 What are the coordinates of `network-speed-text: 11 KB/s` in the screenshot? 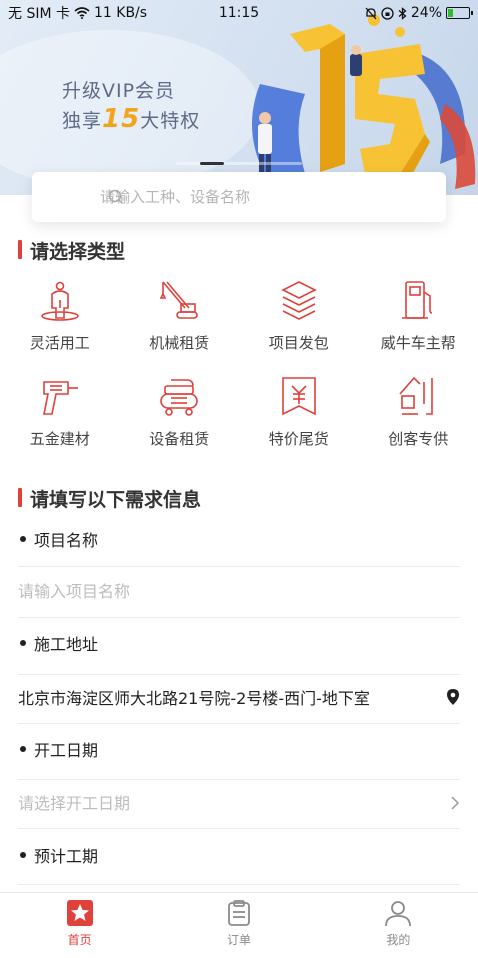 It's located at (121, 13).